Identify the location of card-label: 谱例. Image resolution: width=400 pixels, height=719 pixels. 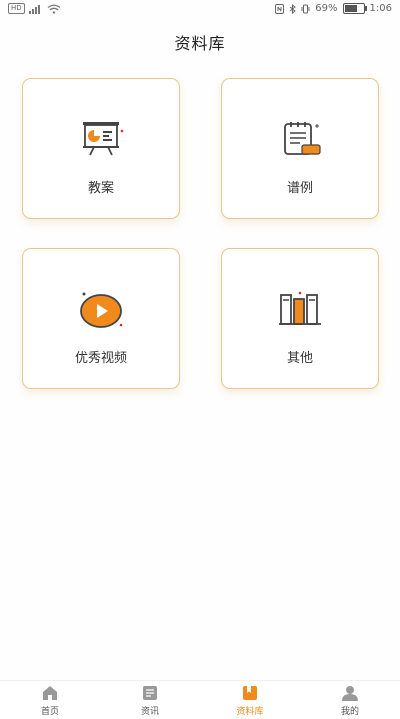
(299, 188).